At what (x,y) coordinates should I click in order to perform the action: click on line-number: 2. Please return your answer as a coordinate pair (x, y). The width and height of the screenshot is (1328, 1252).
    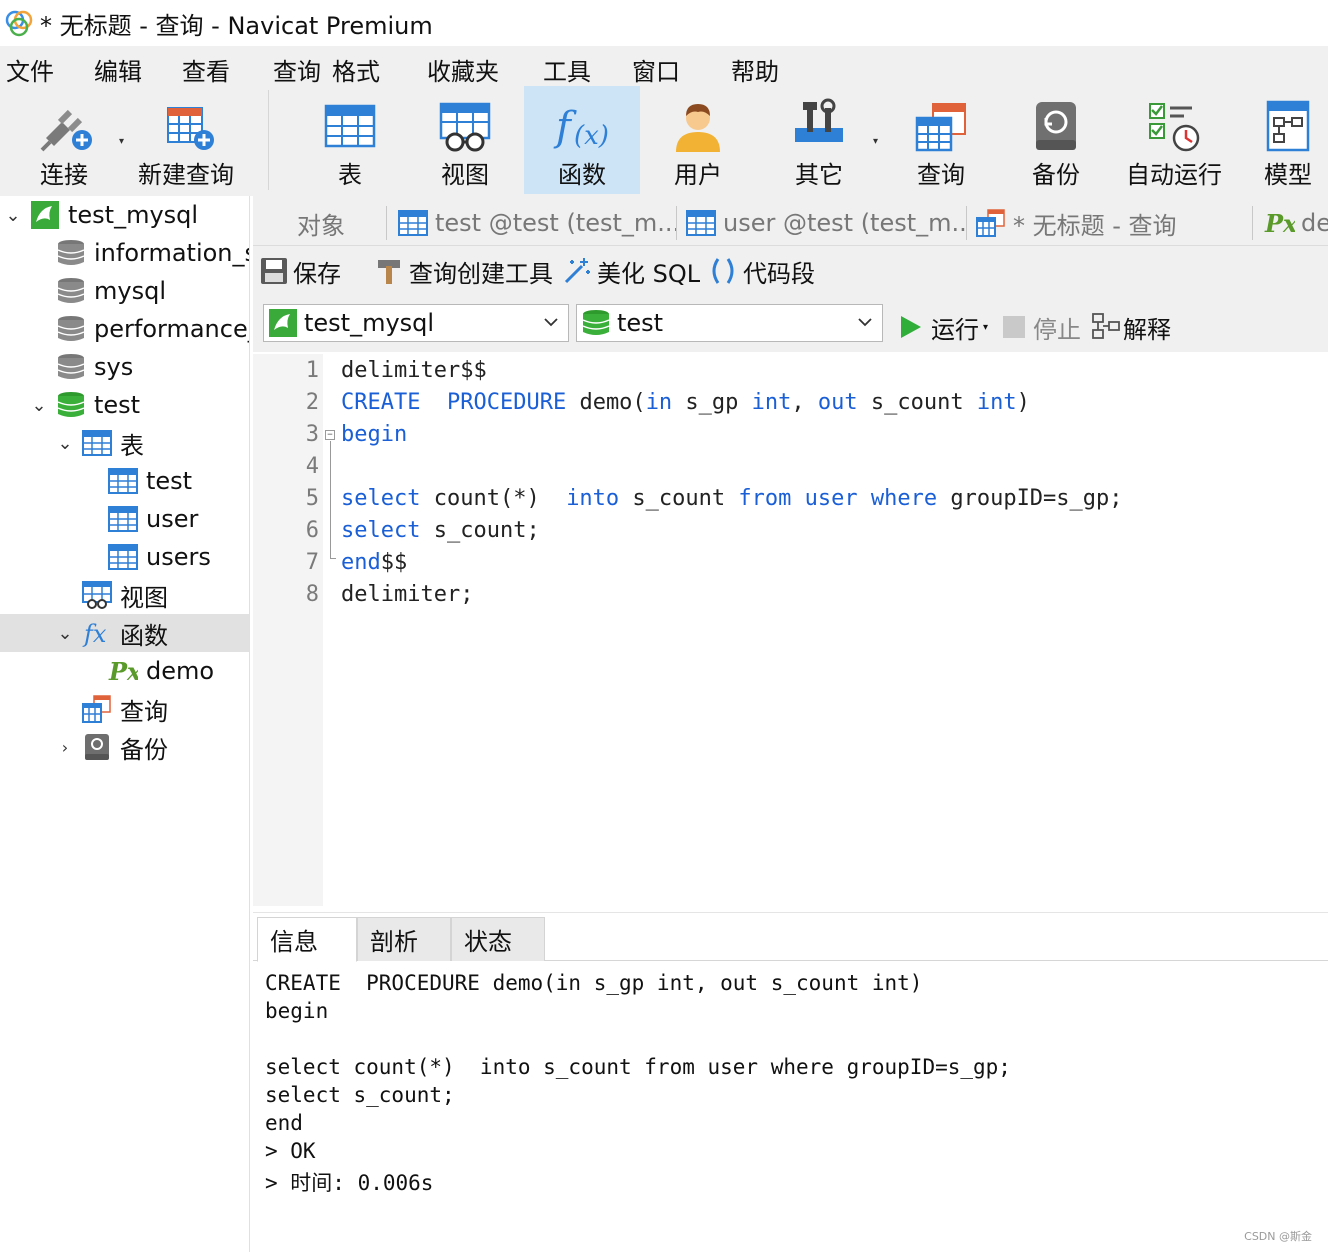
    Looking at the image, I should click on (312, 402).